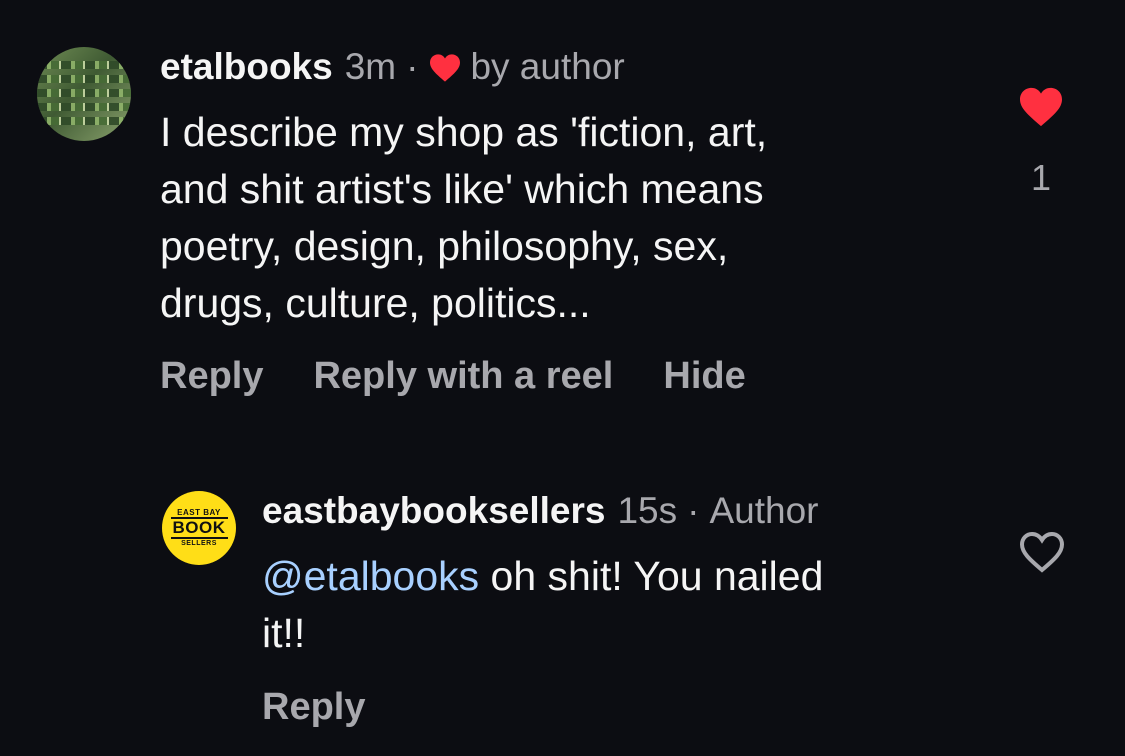  I want to click on avatar: EAST BAY BOOK SELLERS, so click(199, 528).